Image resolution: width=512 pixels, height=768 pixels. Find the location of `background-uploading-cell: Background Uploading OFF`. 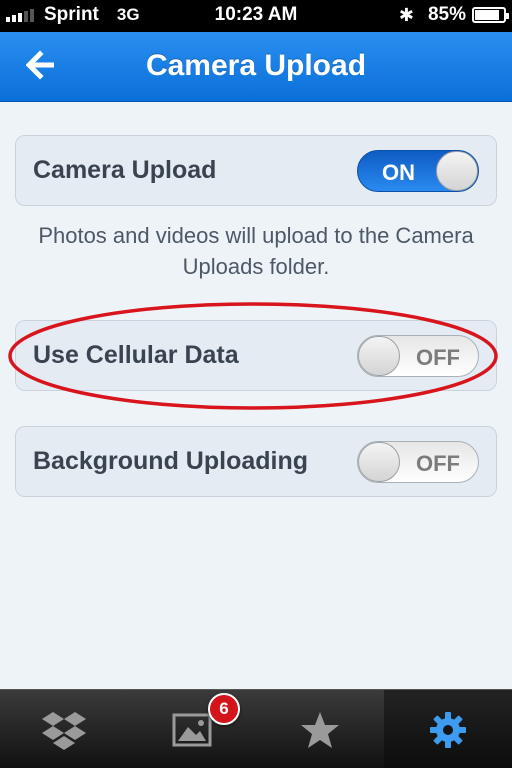

background-uploading-cell: Background Uploading OFF is located at coordinates (256, 461).